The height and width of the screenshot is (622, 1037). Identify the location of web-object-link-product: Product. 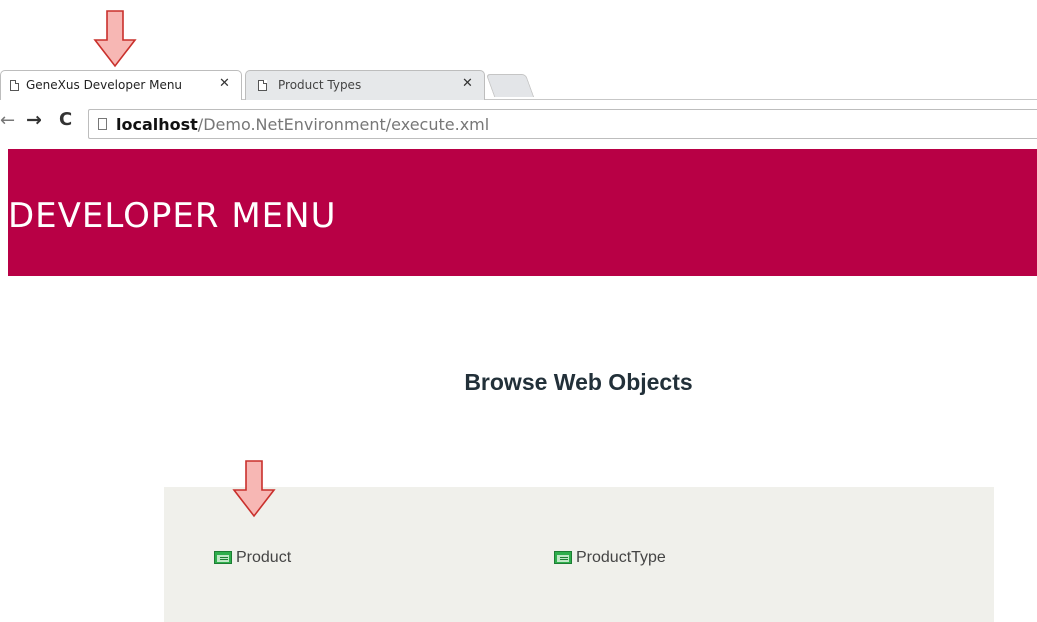
(264, 558).